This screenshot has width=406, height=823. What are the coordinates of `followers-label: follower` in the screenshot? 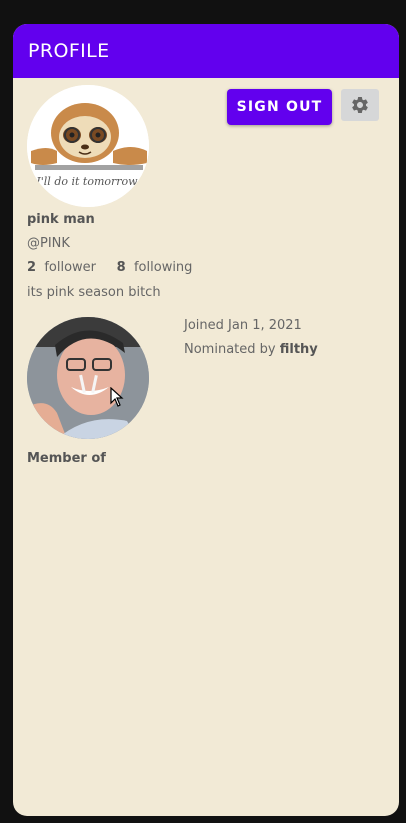 It's located at (70, 267).